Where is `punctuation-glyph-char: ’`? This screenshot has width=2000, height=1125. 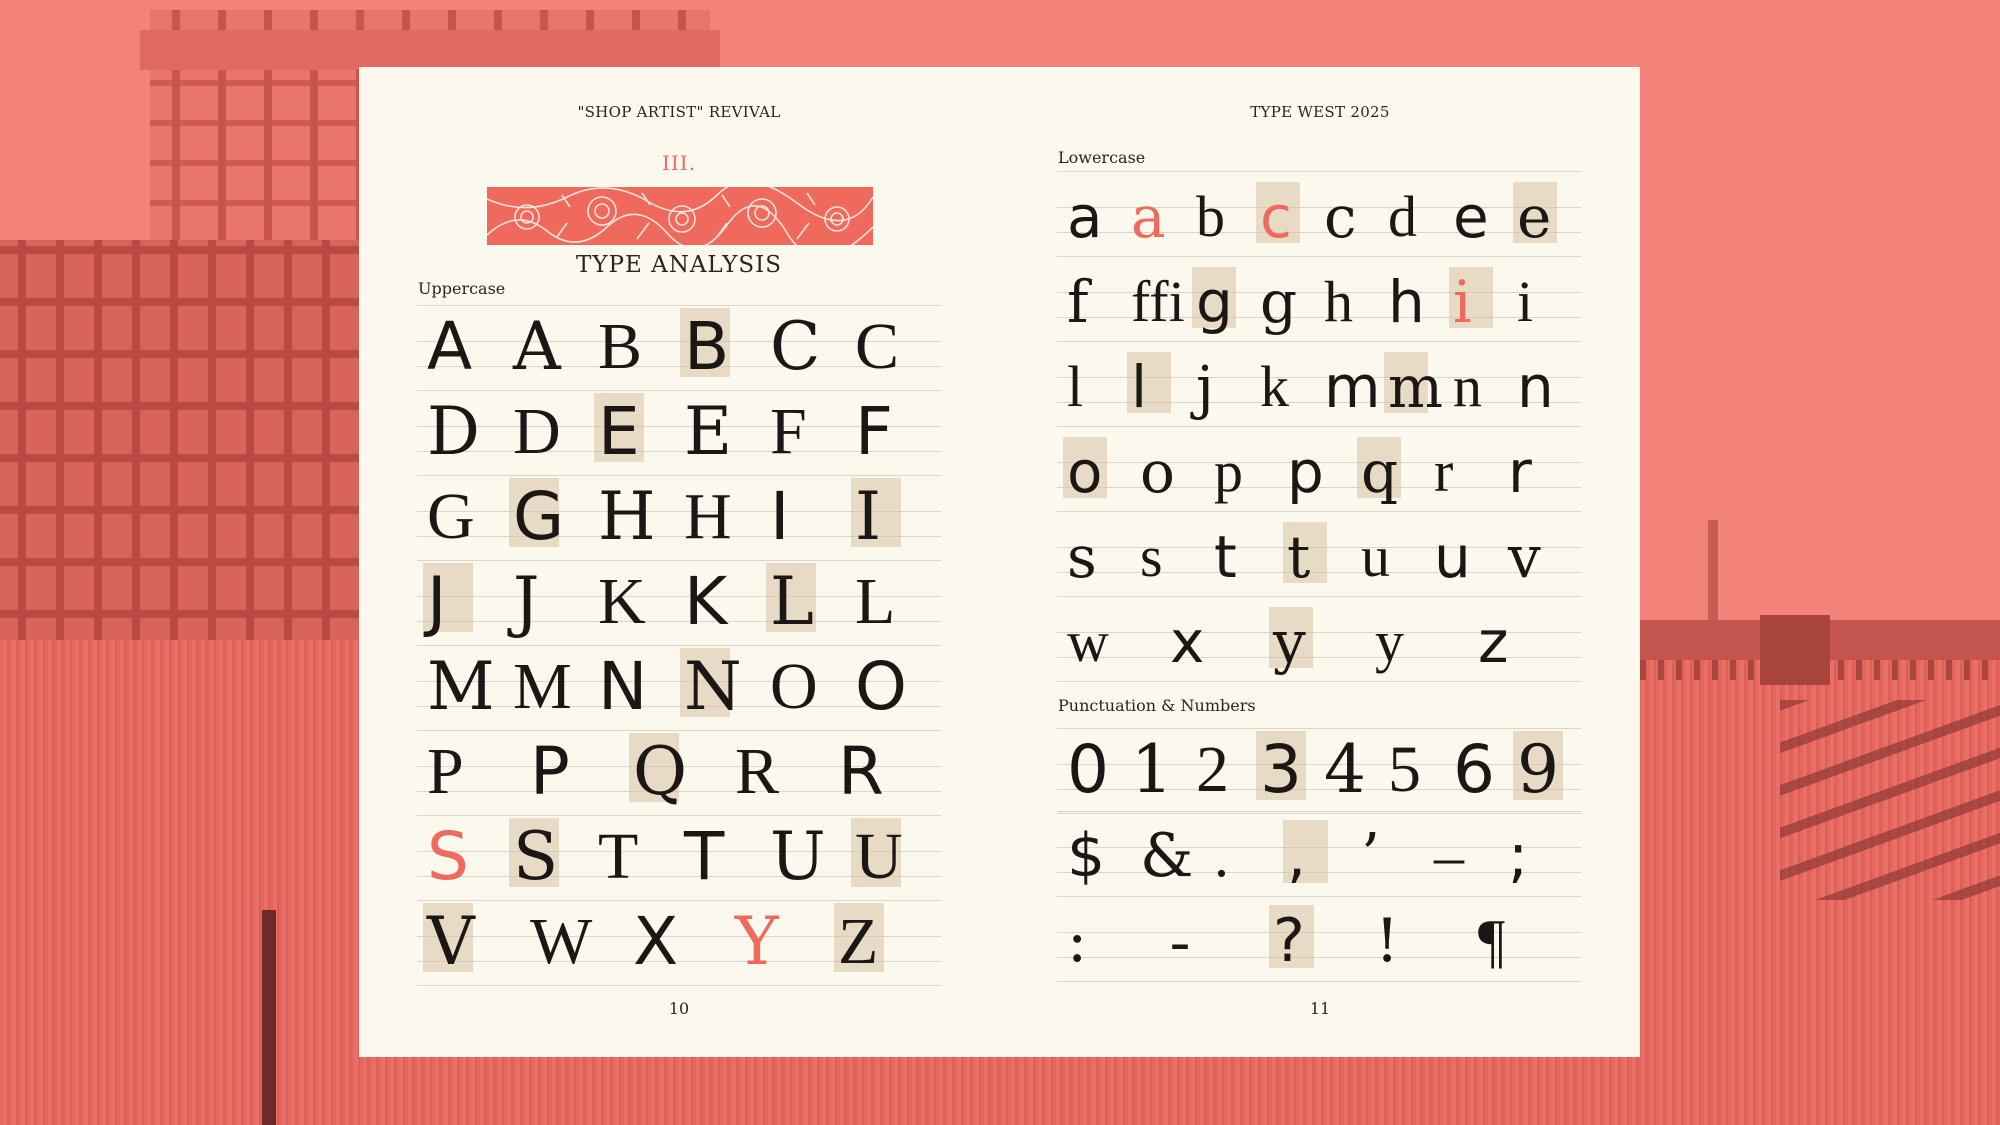 punctuation-glyph-char: ’ is located at coordinates (1371, 856).